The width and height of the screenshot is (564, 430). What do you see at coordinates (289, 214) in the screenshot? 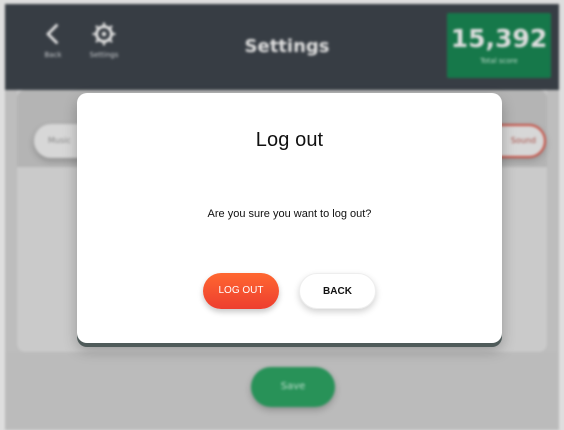
I see `dialog-message: Are you sure you want to log out?` at bounding box center [289, 214].